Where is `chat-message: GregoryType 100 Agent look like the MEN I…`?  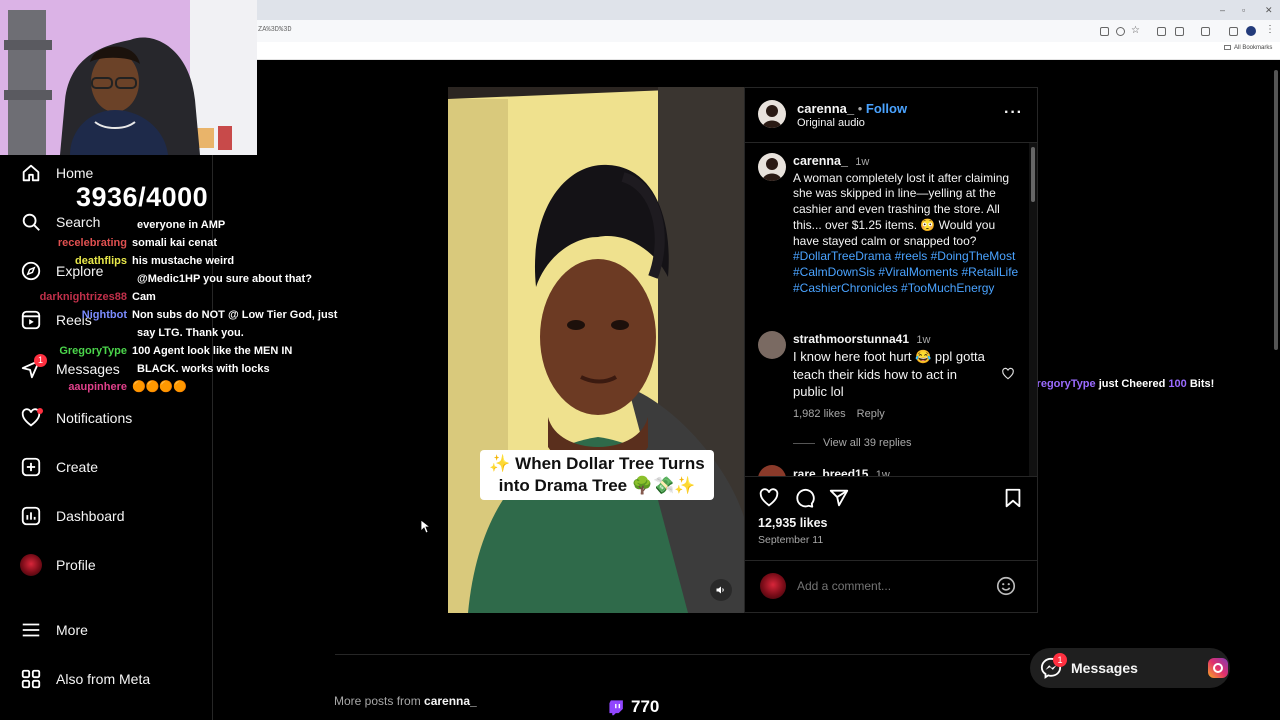
chat-message: GregoryType 100 Agent look like the MEN I… is located at coordinates (170, 351).